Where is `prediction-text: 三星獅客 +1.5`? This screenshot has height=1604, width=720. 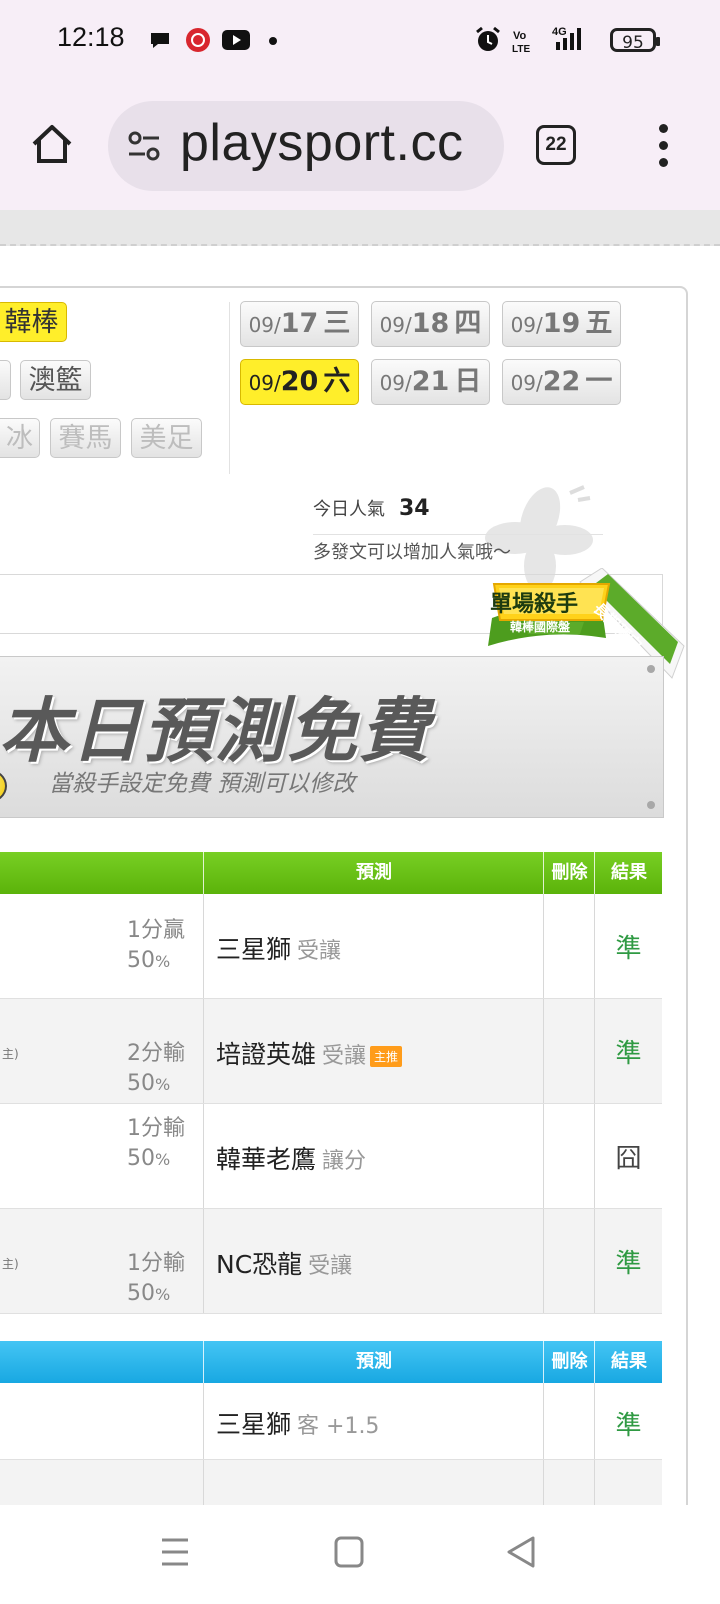 prediction-text: 三星獅客 +1.5 is located at coordinates (298, 1424).